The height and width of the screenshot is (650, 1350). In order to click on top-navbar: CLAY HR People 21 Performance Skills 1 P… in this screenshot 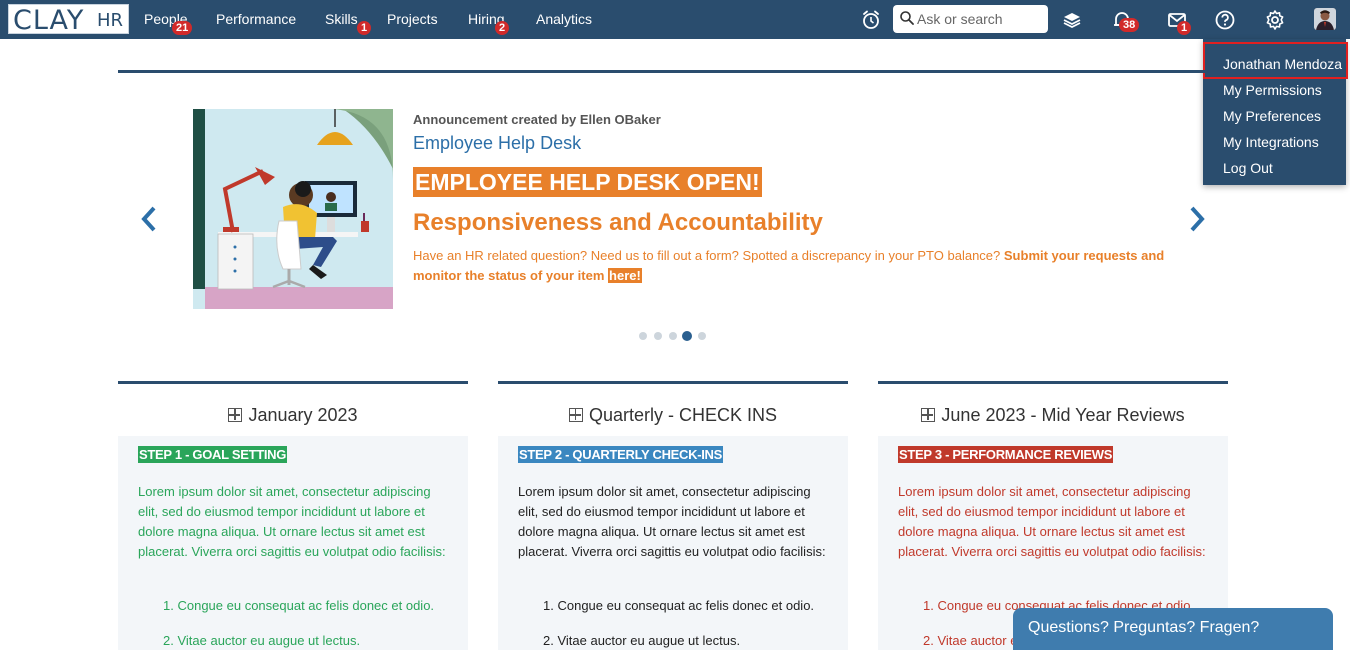, I will do `click(675, 19)`.